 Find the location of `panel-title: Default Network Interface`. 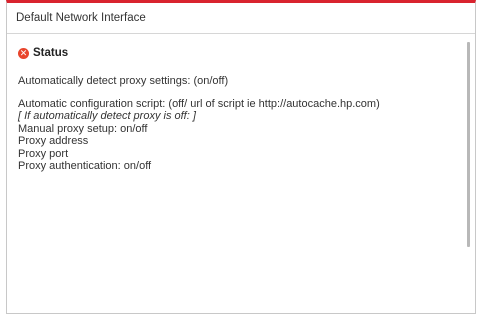

panel-title: Default Network Interface is located at coordinates (81, 18).